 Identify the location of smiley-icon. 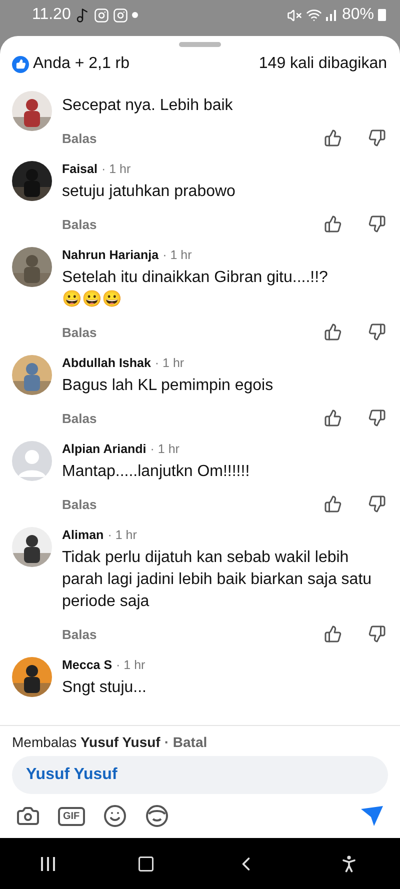
(114, 816).